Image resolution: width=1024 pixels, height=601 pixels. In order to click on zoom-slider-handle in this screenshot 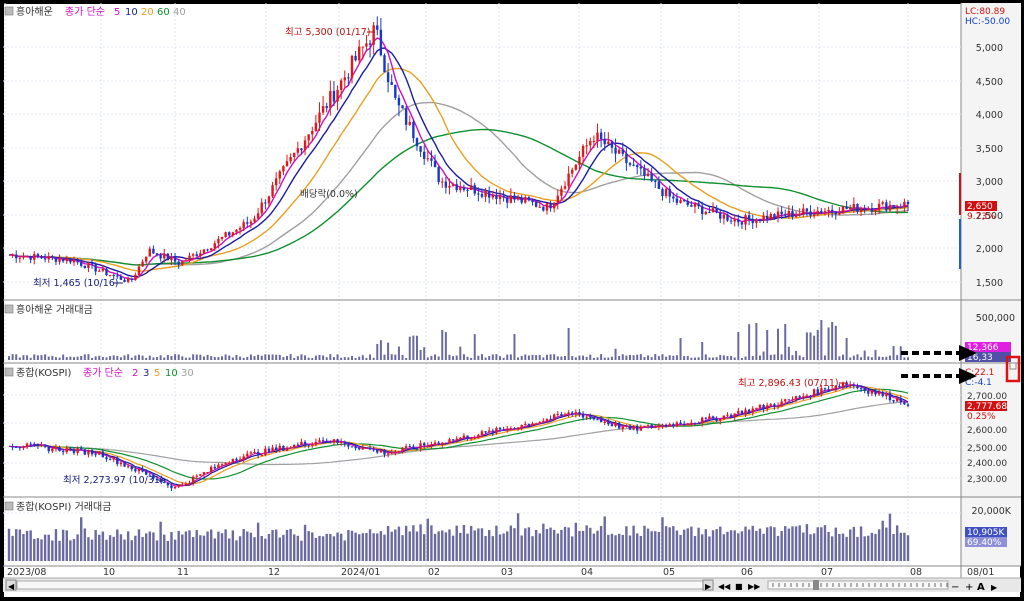, I will do `click(816, 585)`.